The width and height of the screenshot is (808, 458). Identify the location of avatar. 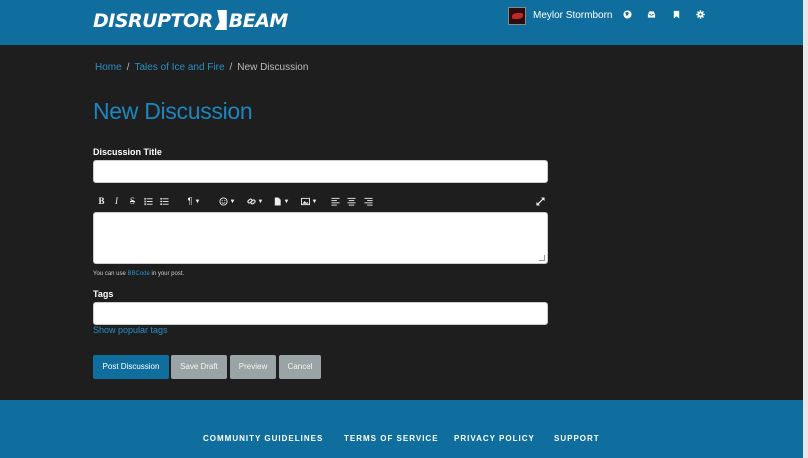
(517, 16).